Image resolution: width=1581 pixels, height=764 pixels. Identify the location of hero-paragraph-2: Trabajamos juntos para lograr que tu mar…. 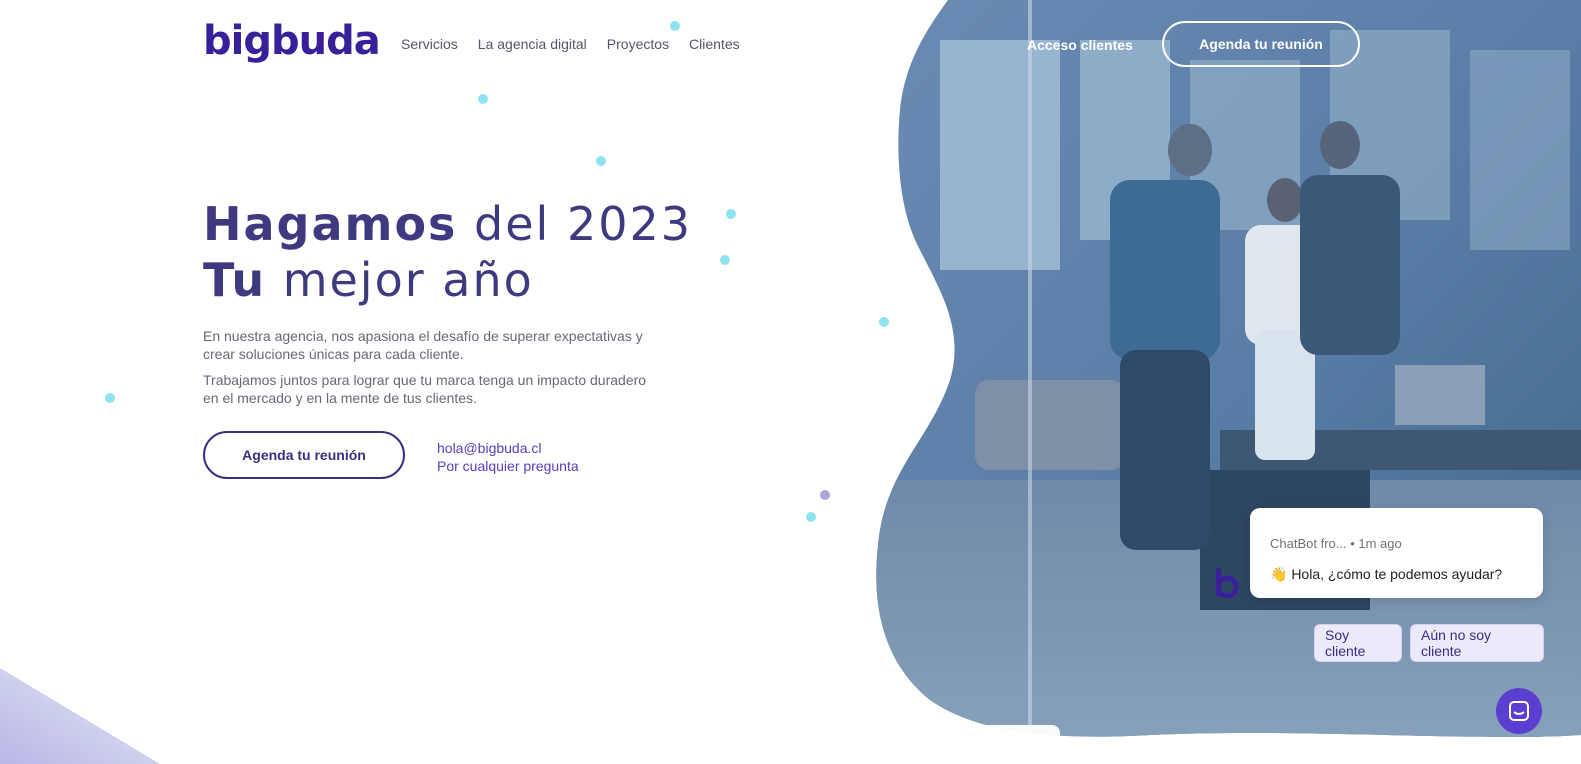
(425, 389).